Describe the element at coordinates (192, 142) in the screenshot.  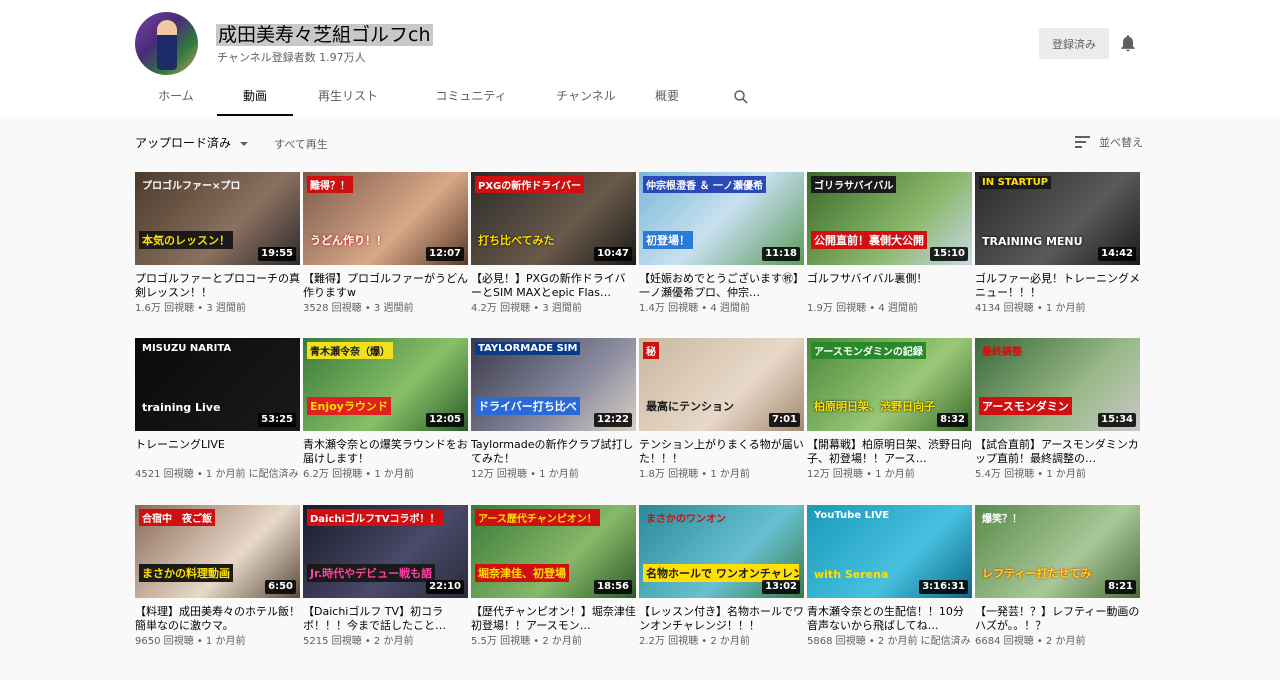
I see `uploads-filter: アップロード済み` at that location.